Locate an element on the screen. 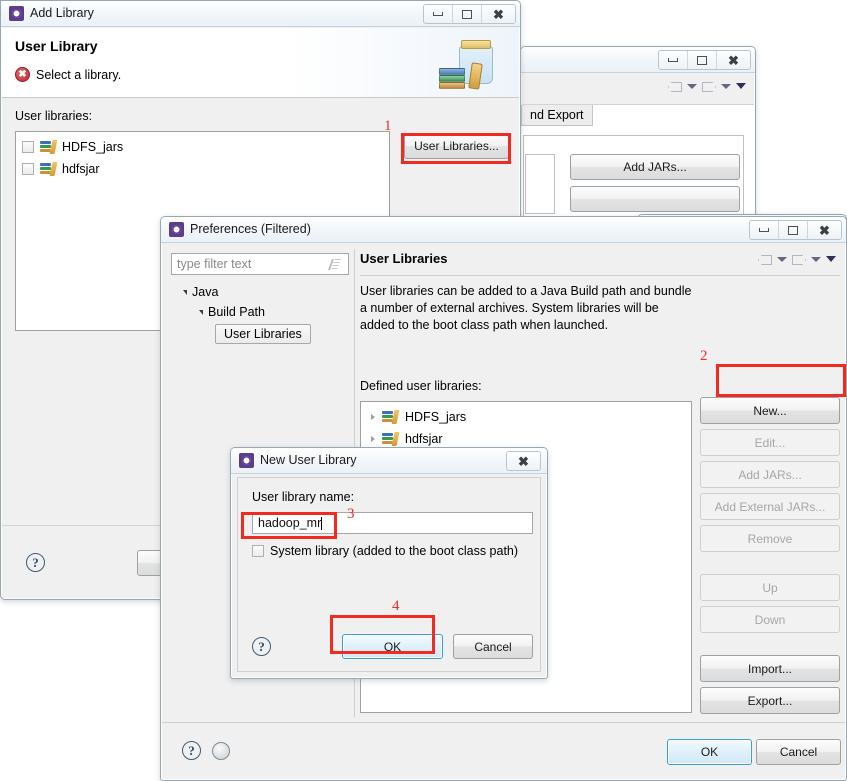  add-library-window-controls: ✖ is located at coordinates (469, 14).